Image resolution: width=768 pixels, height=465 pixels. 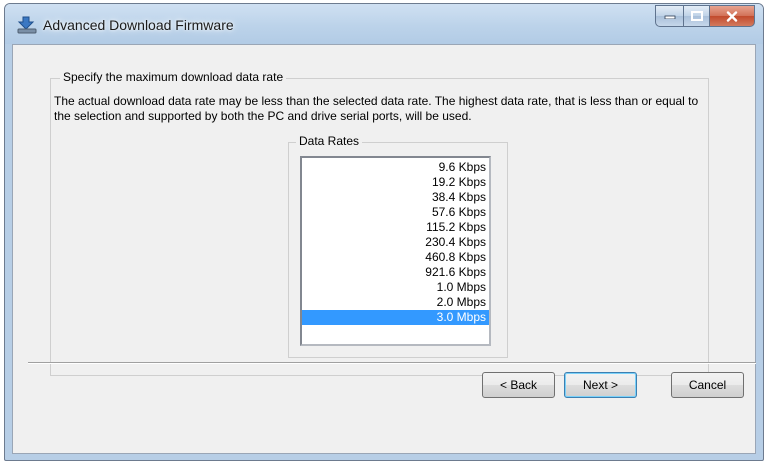 What do you see at coordinates (392, 363) in the screenshot?
I see `button-separator` at bounding box center [392, 363].